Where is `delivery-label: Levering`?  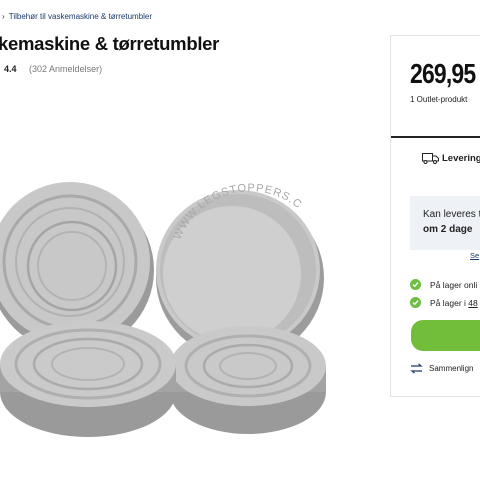
delivery-label: Levering is located at coordinates (461, 158).